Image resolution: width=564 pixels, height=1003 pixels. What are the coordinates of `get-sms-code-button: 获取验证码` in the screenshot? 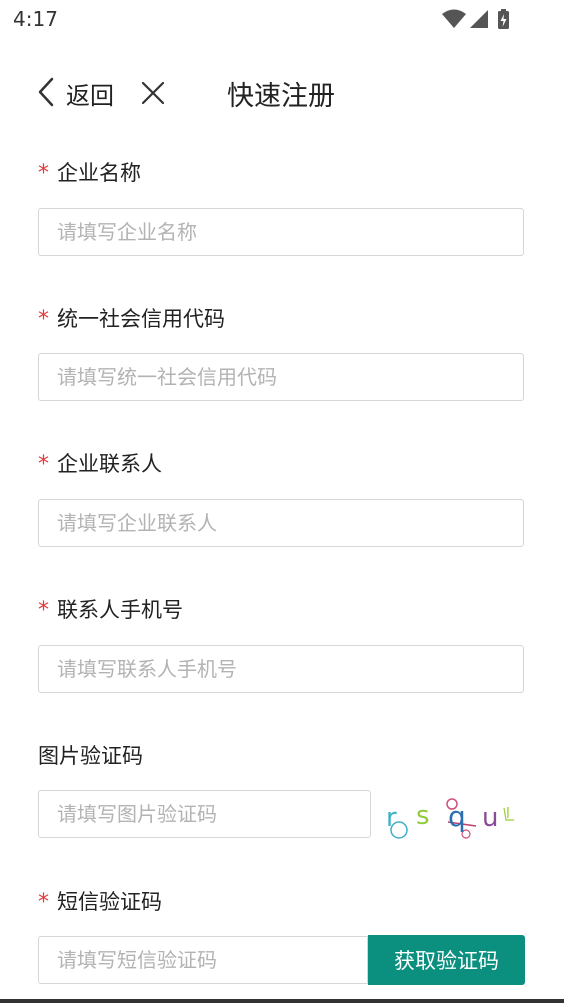 It's located at (446, 960).